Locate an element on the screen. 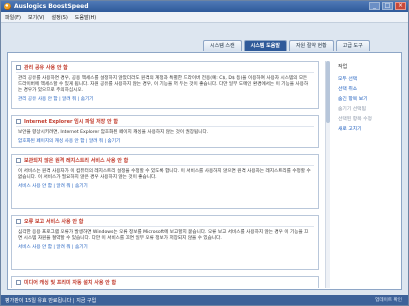  app-logo-icon is located at coordinates (7, 6).